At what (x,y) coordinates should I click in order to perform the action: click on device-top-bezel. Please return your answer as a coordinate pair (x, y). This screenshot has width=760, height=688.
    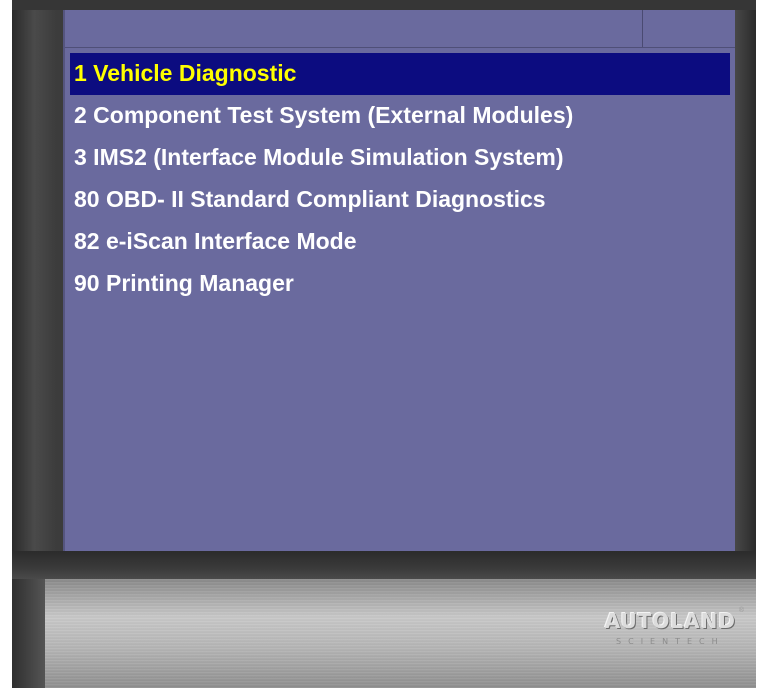
    Looking at the image, I should click on (384, 5).